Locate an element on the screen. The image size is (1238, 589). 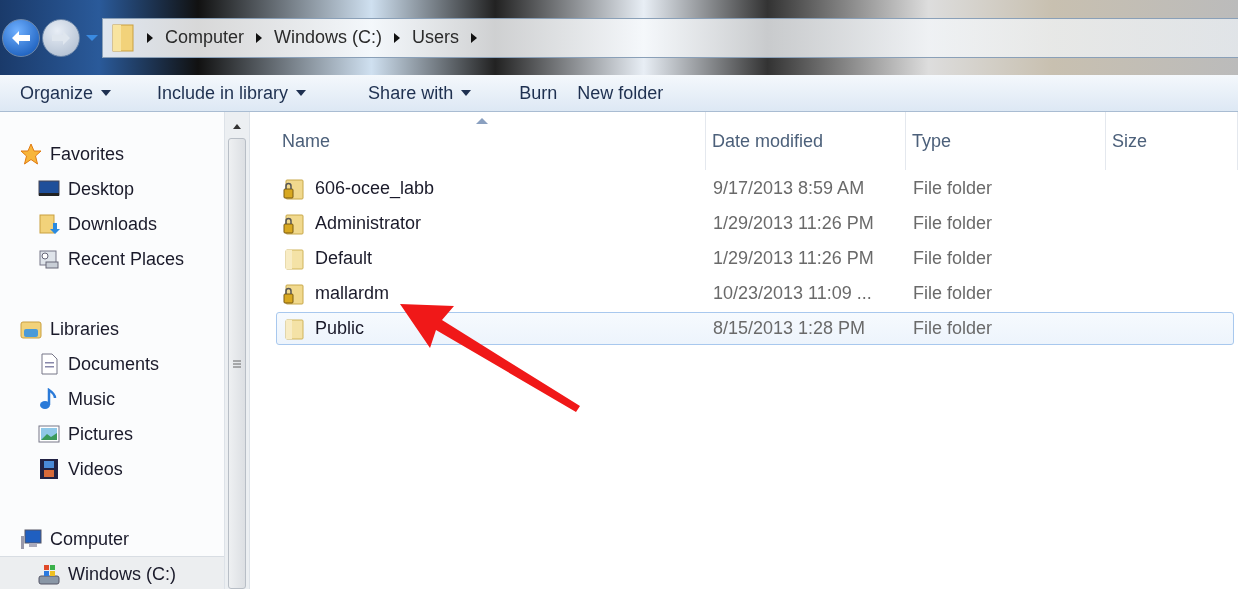
star-icon is located at coordinates (31, 154).